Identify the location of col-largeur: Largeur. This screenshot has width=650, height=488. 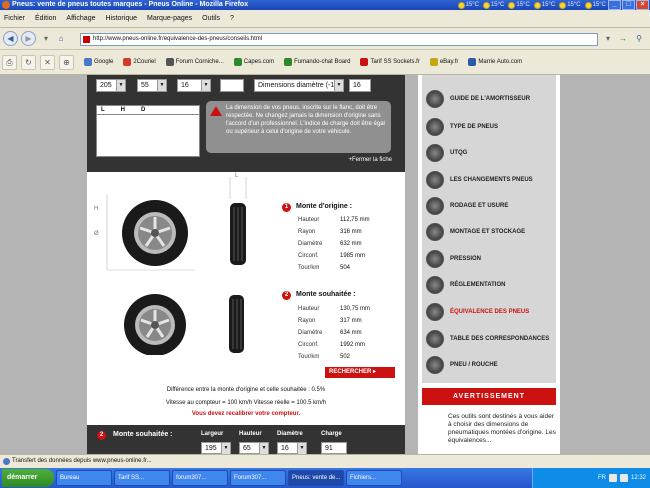
(212, 434).